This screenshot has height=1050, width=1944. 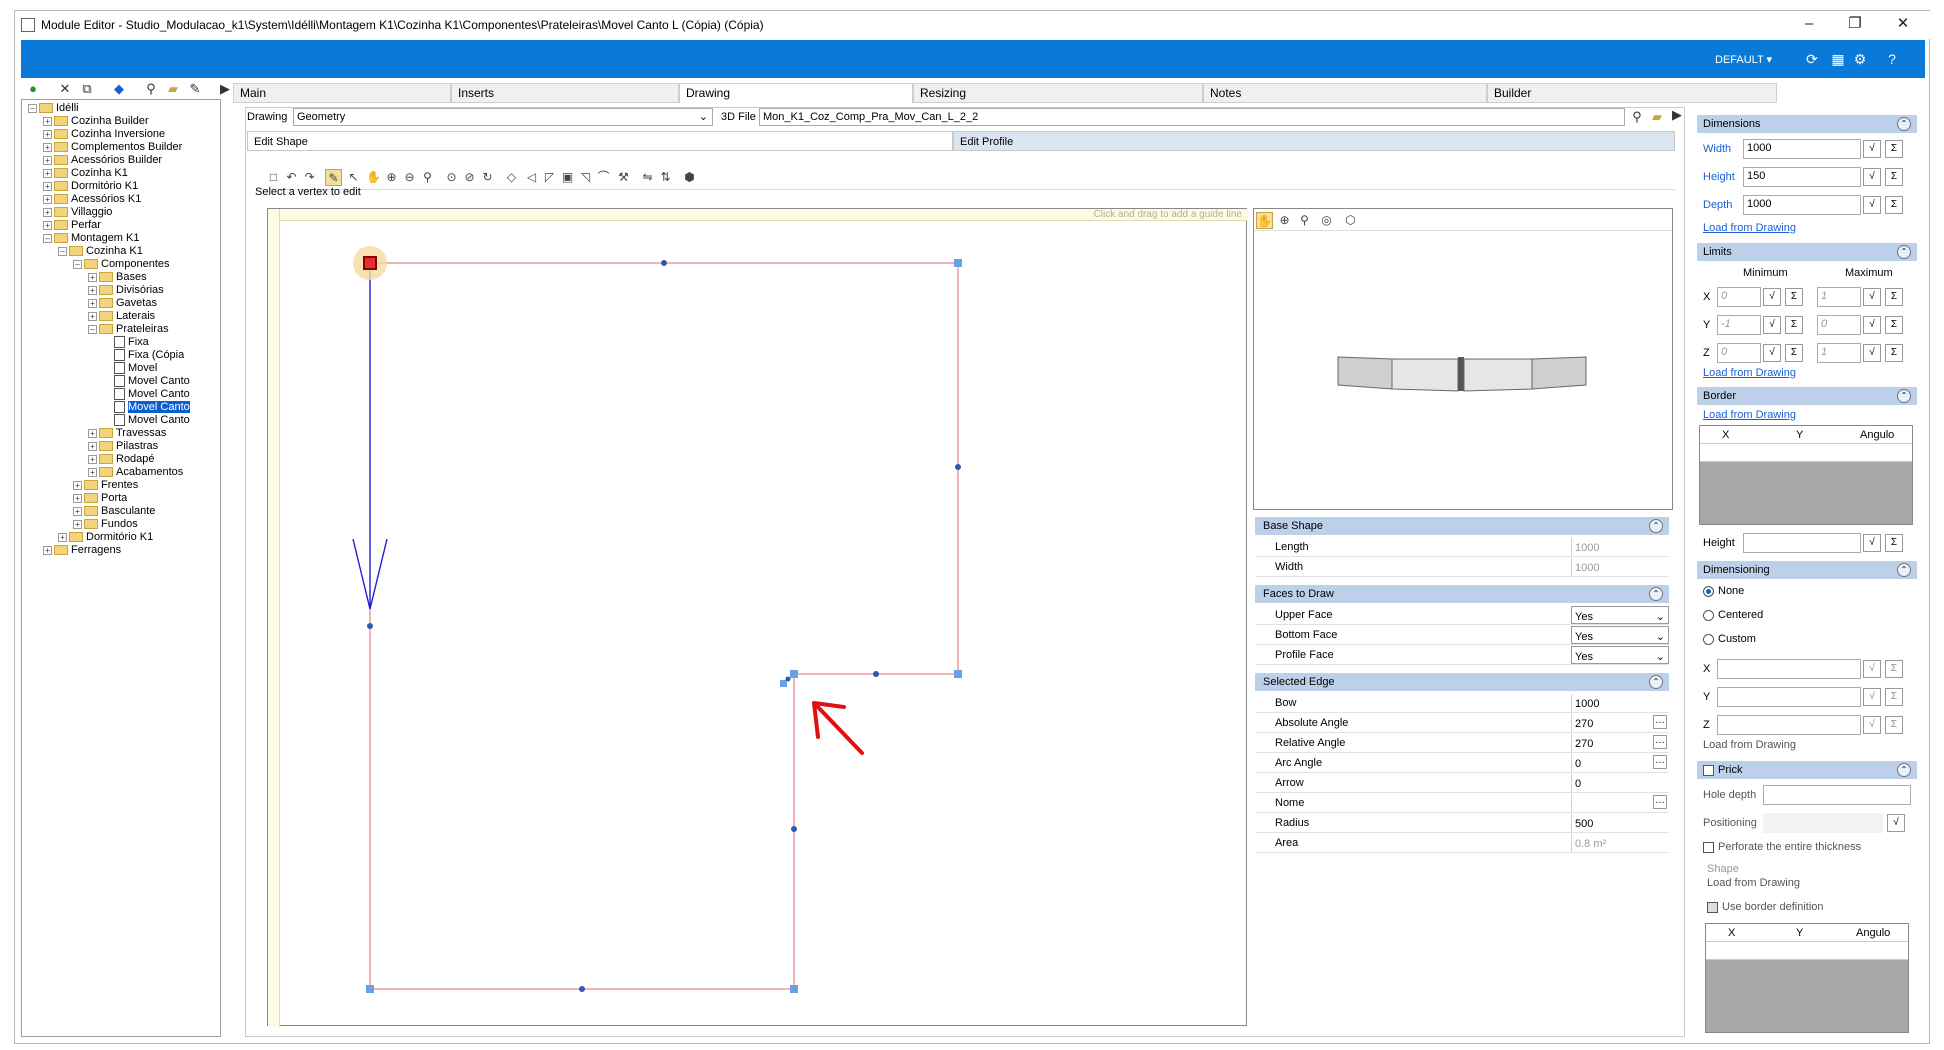 What do you see at coordinates (1743, 59) in the screenshot?
I see `profile-dropdown: DEFAULT ▾` at bounding box center [1743, 59].